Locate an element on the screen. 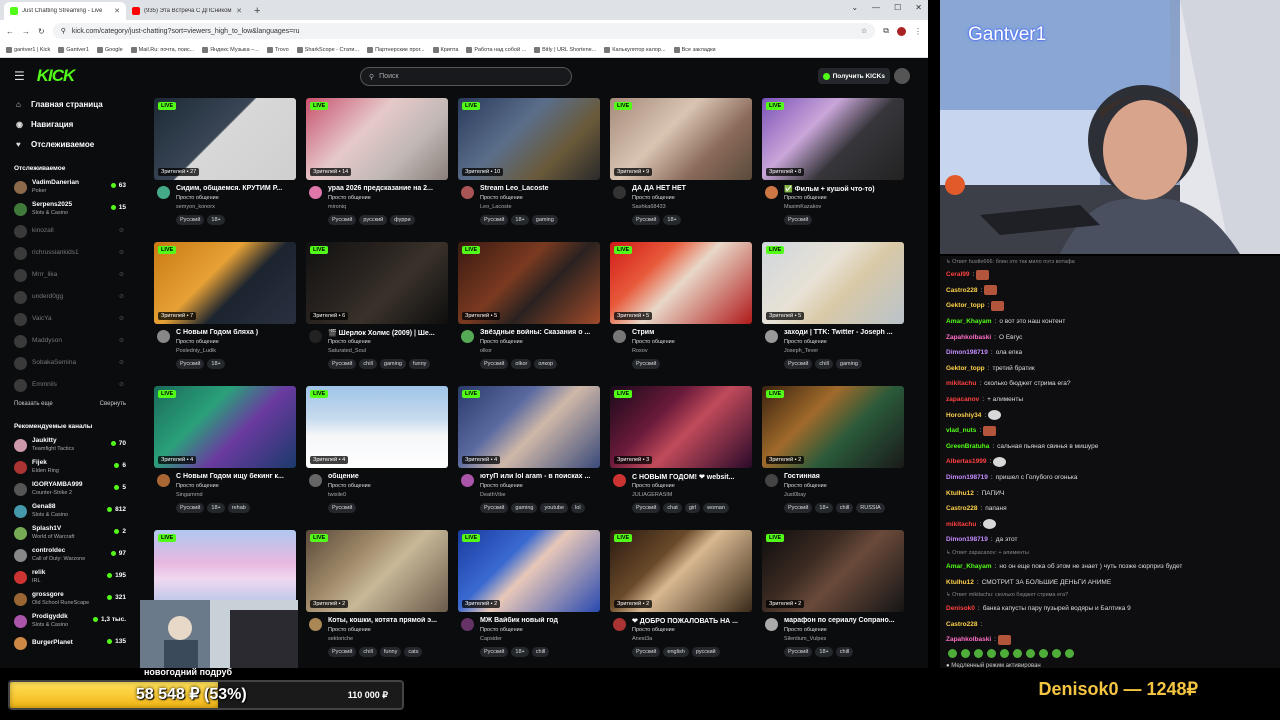 The height and width of the screenshot is (720, 1280). stream-tag: олкор is located at coordinates (546, 364).